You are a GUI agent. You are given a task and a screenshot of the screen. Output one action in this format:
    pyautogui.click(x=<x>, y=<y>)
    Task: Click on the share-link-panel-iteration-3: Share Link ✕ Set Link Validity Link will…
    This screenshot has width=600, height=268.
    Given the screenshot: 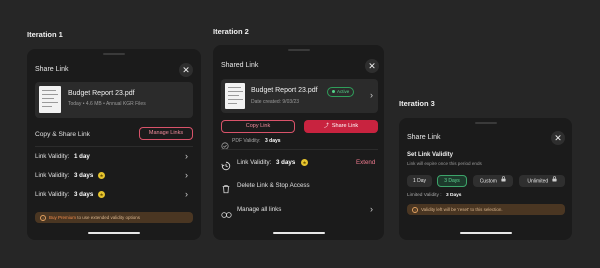 What is the action you would take?
    pyautogui.click(x=485, y=179)
    